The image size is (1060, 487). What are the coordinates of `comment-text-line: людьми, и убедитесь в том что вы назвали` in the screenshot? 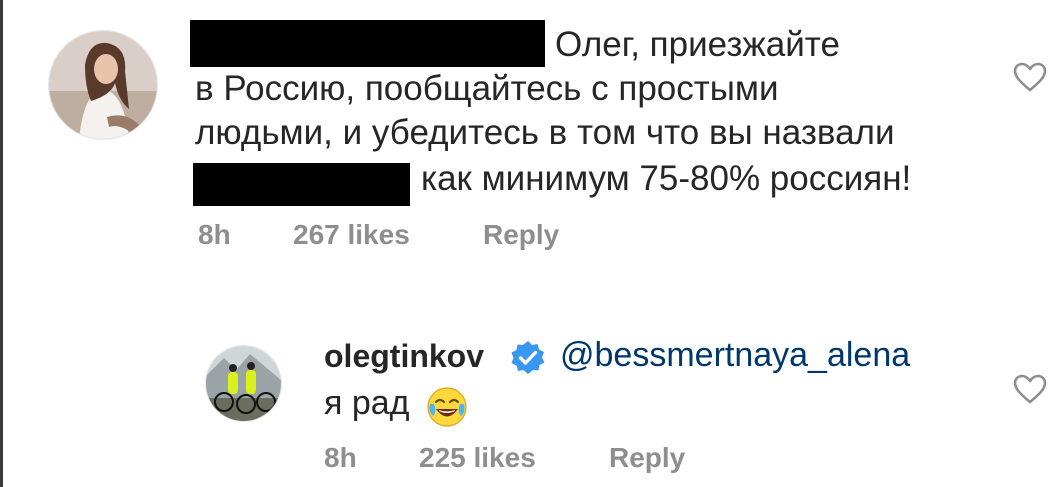 It's located at (545, 132).